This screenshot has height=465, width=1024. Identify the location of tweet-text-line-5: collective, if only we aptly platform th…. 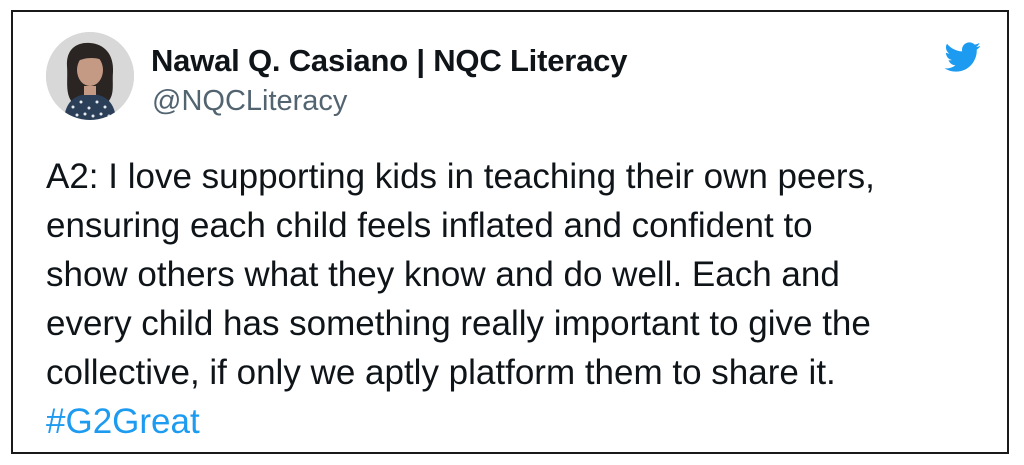
(441, 372).